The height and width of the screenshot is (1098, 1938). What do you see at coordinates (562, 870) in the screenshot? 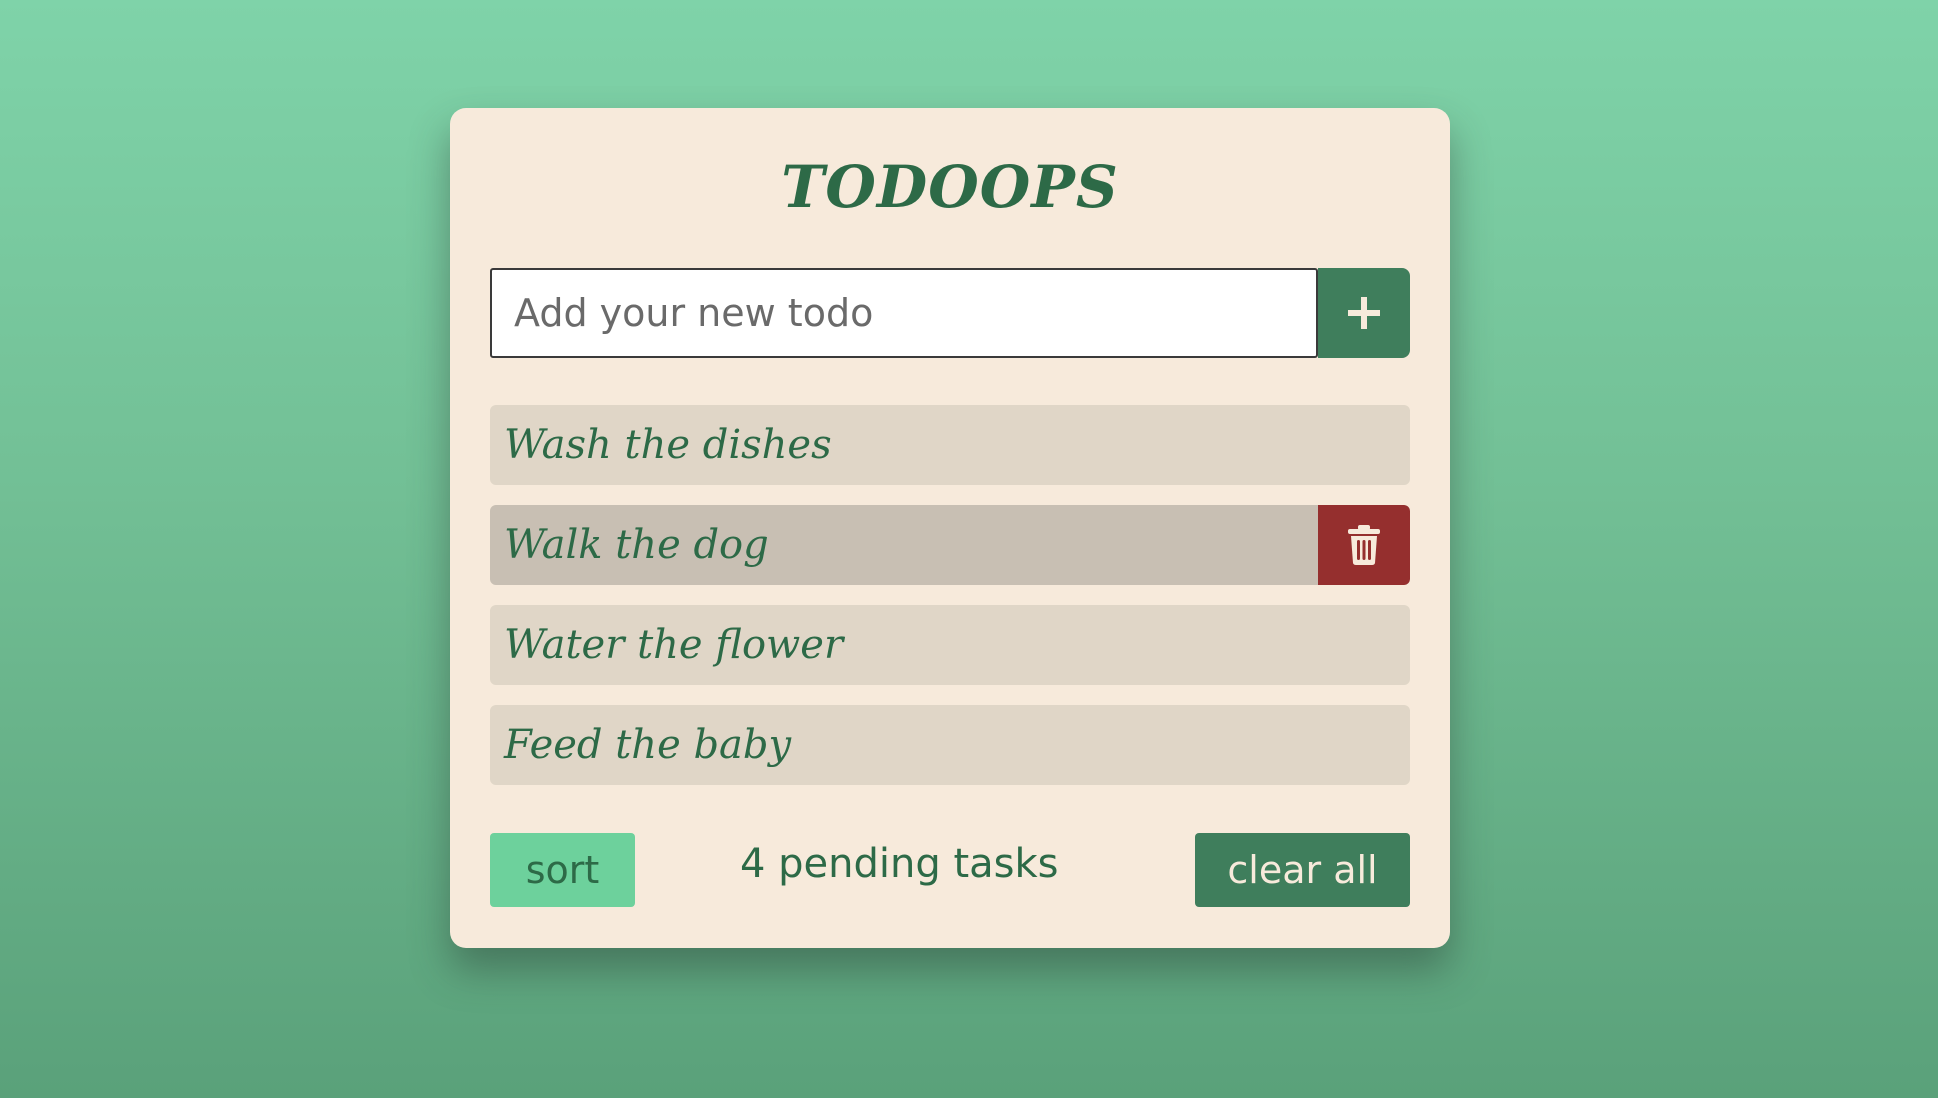
I see `sort-button: sort` at bounding box center [562, 870].